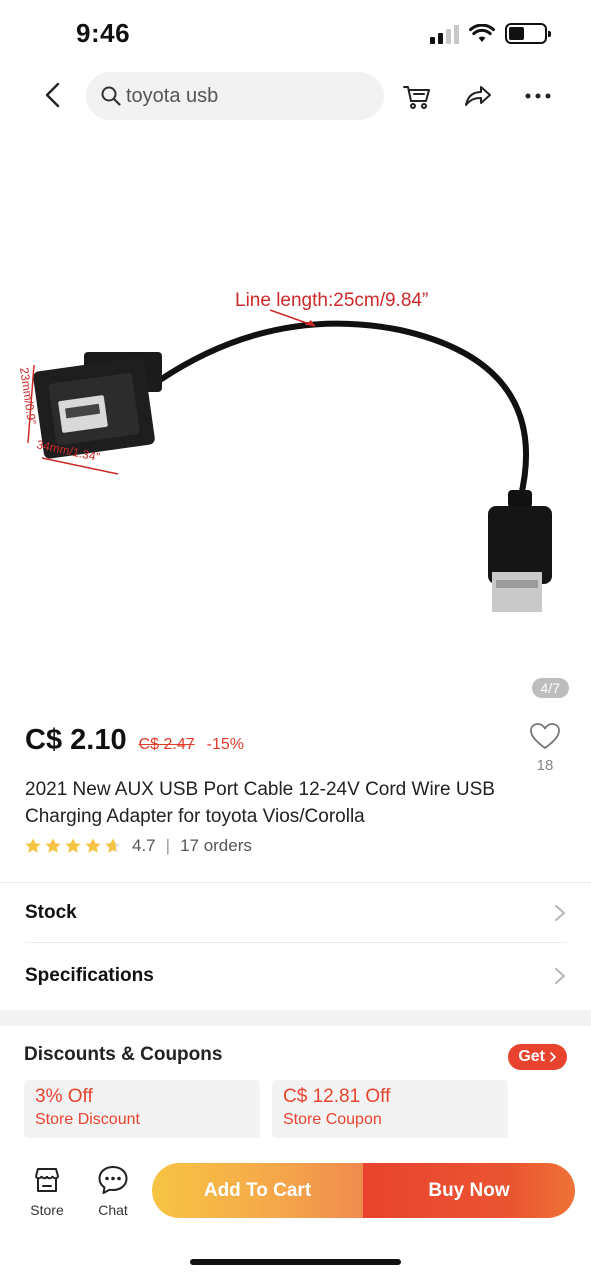 This screenshot has height=1279, width=591. I want to click on store-coupon: C$ 12.81 Off Store Coupon, so click(390, 1109).